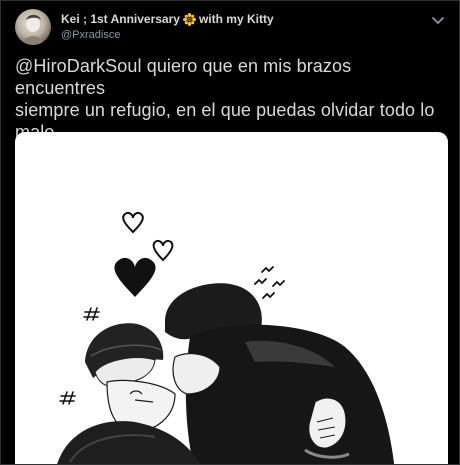 Image resolution: width=460 pixels, height=465 pixels. What do you see at coordinates (189, 19) in the screenshot?
I see `sunflower-icon` at bounding box center [189, 19].